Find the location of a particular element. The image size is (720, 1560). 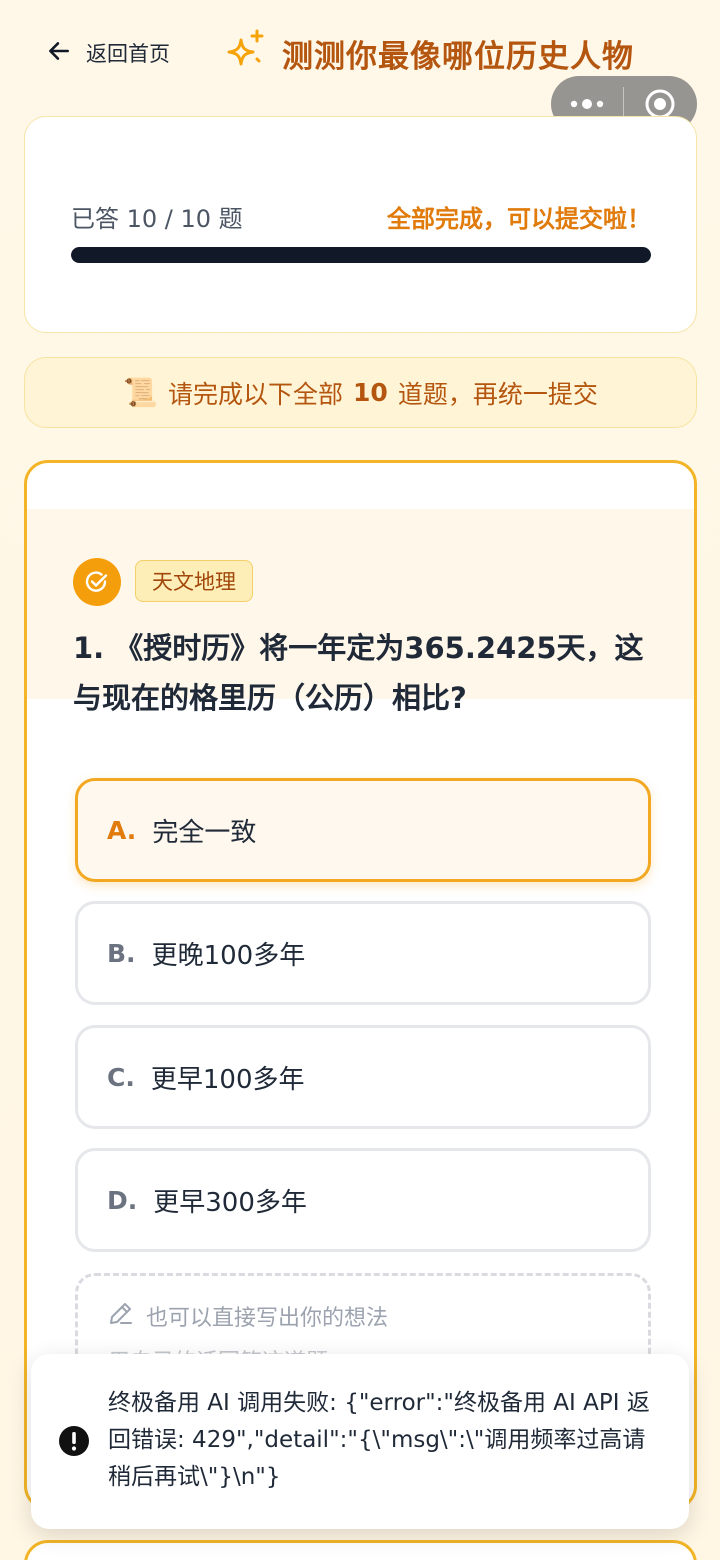

instruction-banner: 📜 请完成以下全部 10 道题，再统一提交 is located at coordinates (360, 392).